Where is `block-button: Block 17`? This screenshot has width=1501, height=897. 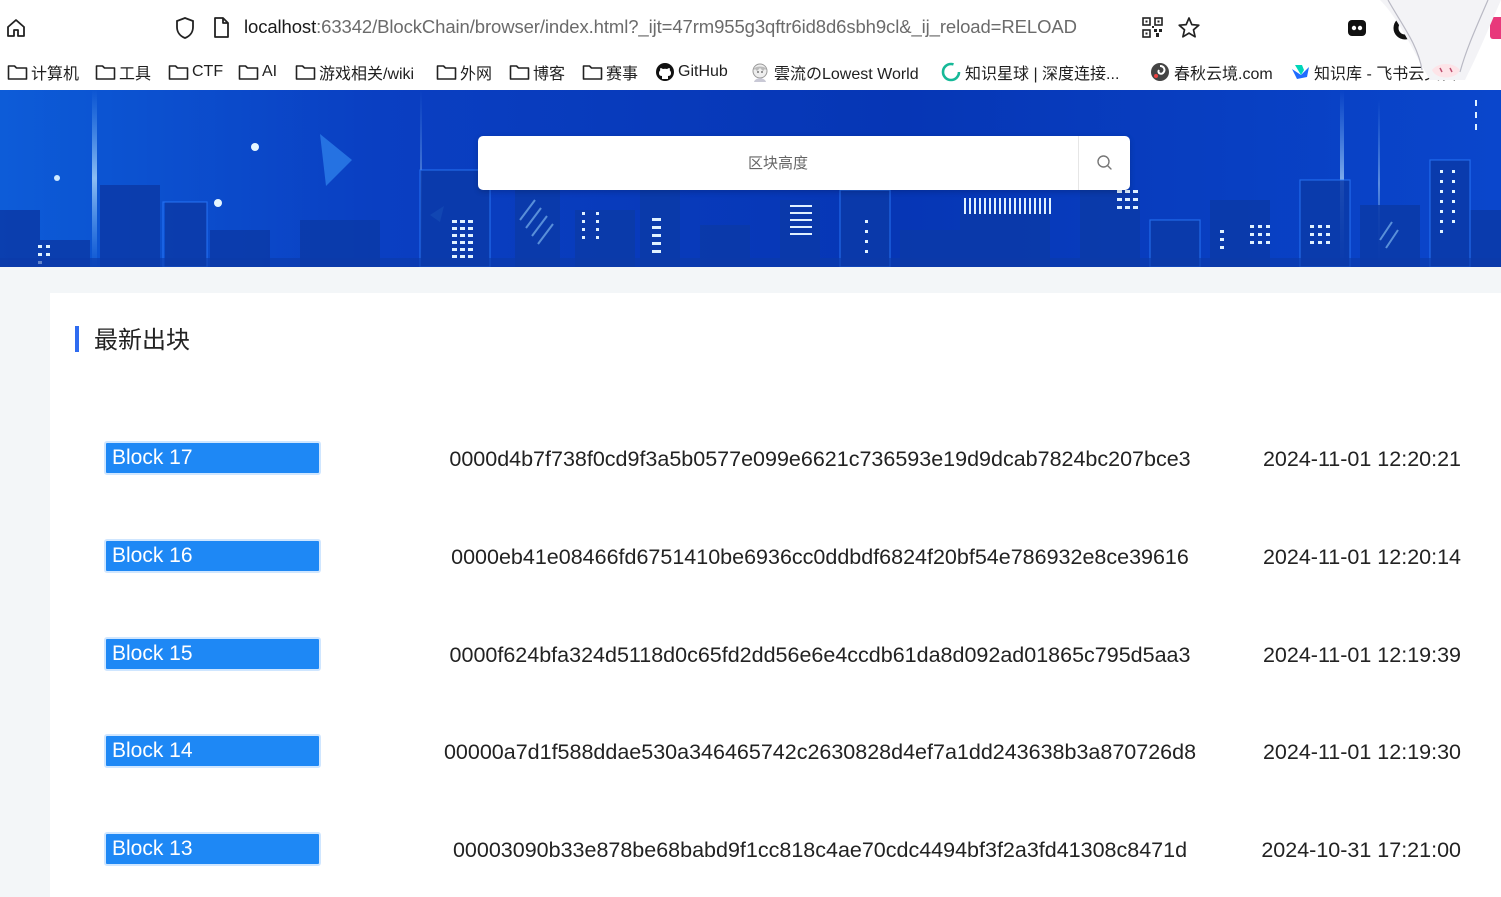 block-button: Block 17 is located at coordinates (212, 458).